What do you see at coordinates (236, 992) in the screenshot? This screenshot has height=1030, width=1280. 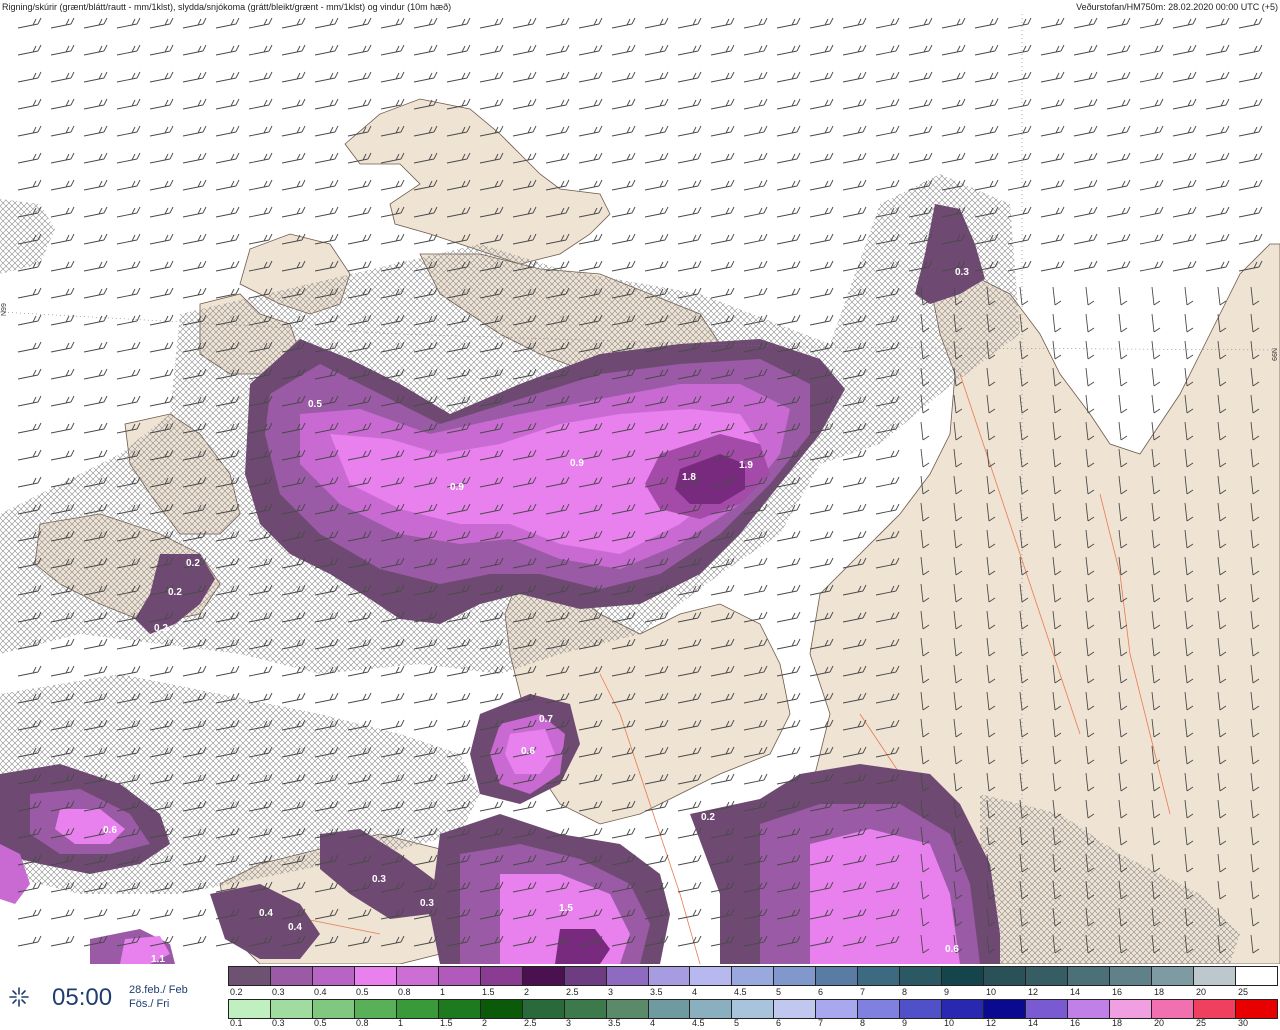 I see `scale-label: 0.2` at bounding box center [236, 992].